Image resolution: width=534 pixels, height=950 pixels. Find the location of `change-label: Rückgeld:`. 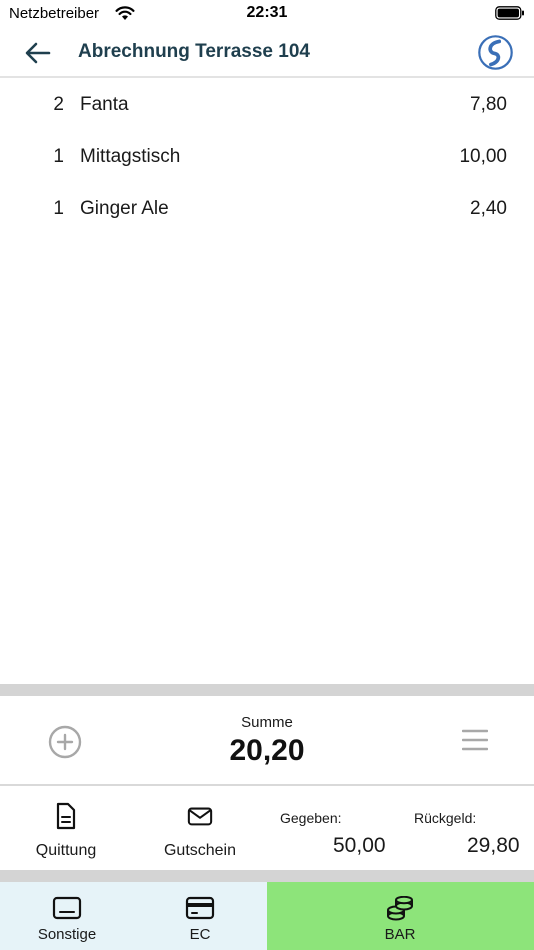

change-label: Rückgeld: is located at coordinates (445, 818).